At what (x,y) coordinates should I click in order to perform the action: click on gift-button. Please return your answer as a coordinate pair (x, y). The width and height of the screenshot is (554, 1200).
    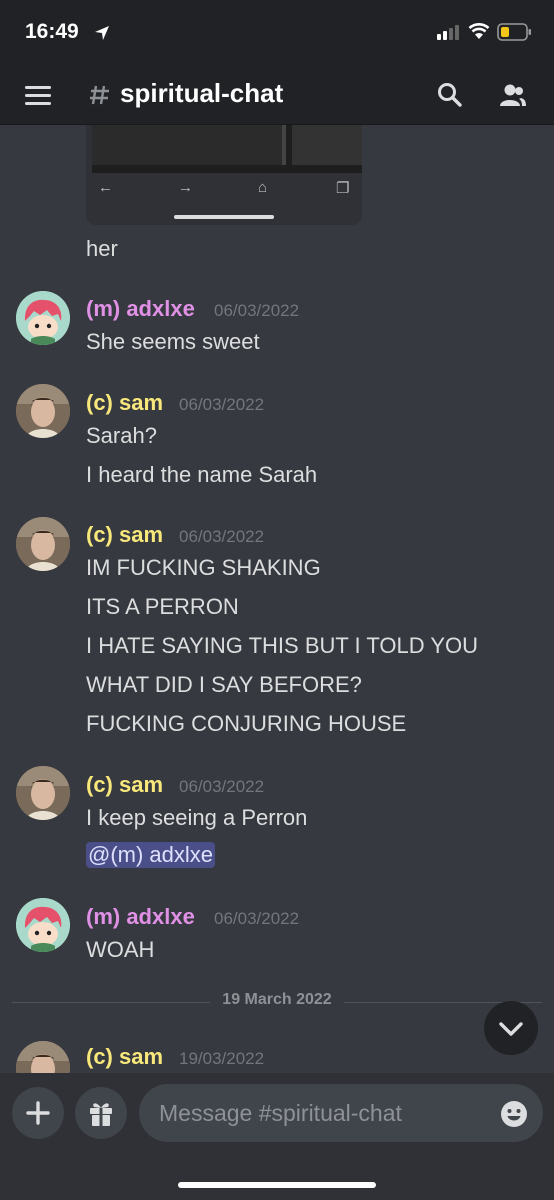
    Looking at the image, I should click on (101, 1113).